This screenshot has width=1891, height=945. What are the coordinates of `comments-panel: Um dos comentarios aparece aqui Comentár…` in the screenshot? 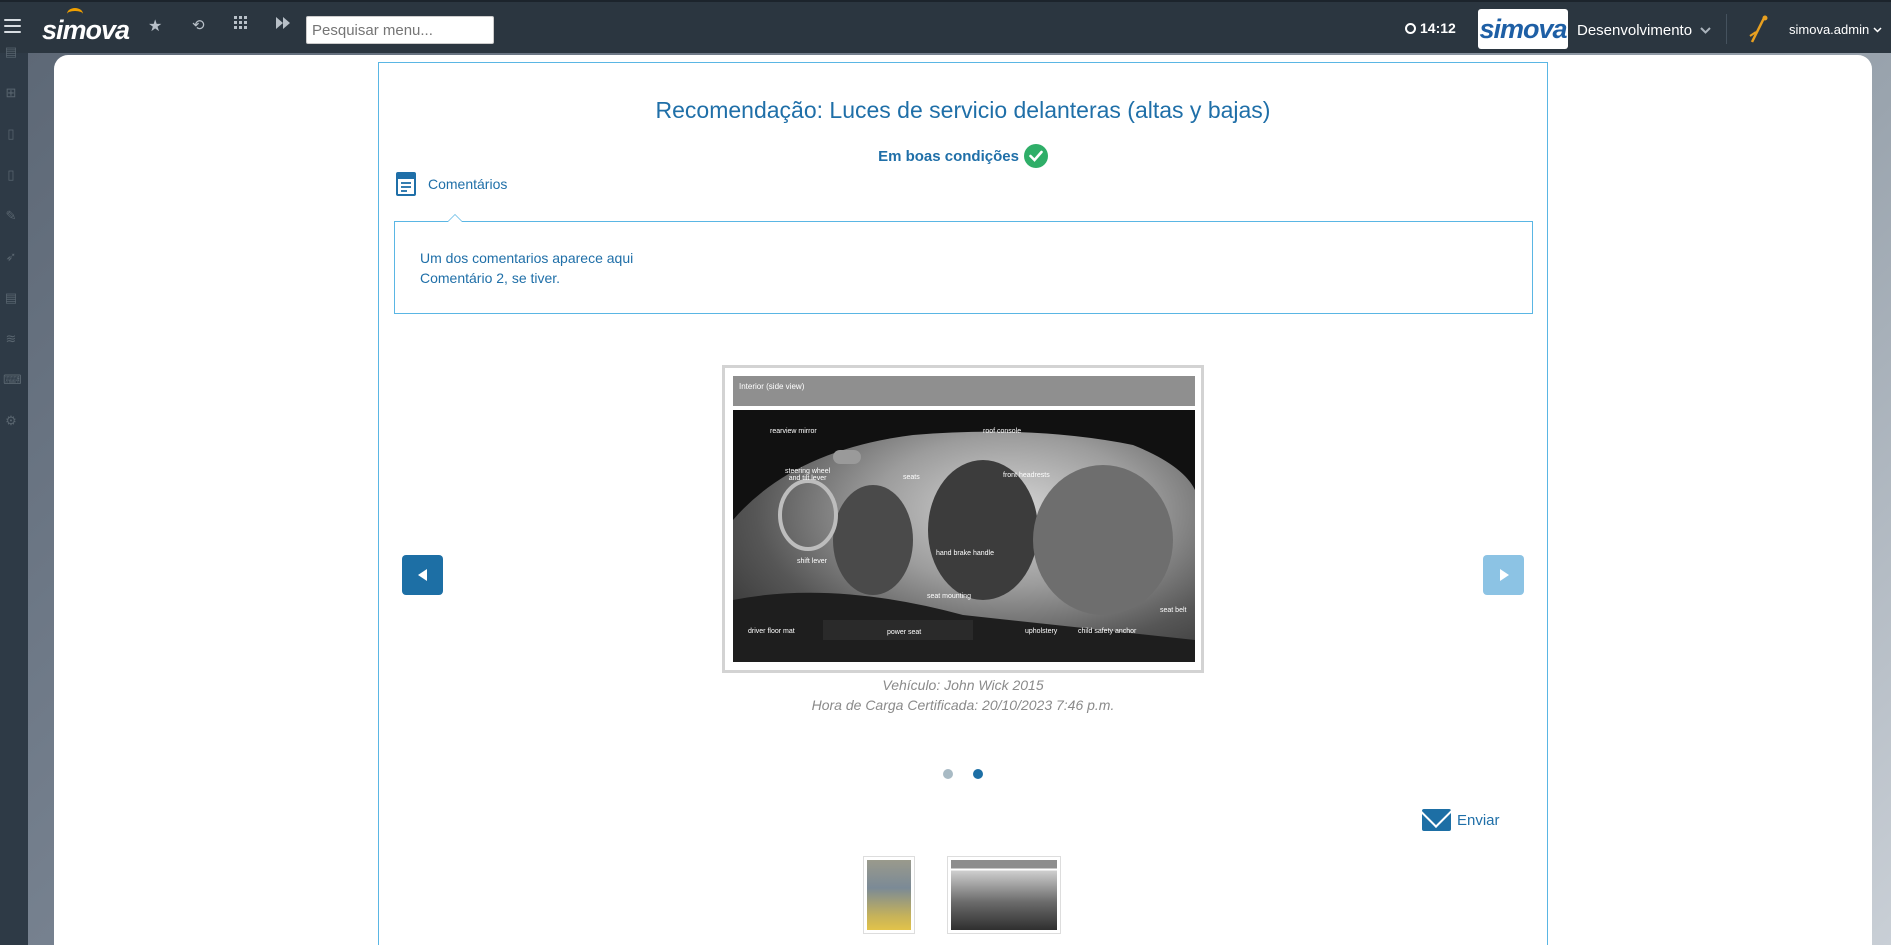 It's located at (963, 264).